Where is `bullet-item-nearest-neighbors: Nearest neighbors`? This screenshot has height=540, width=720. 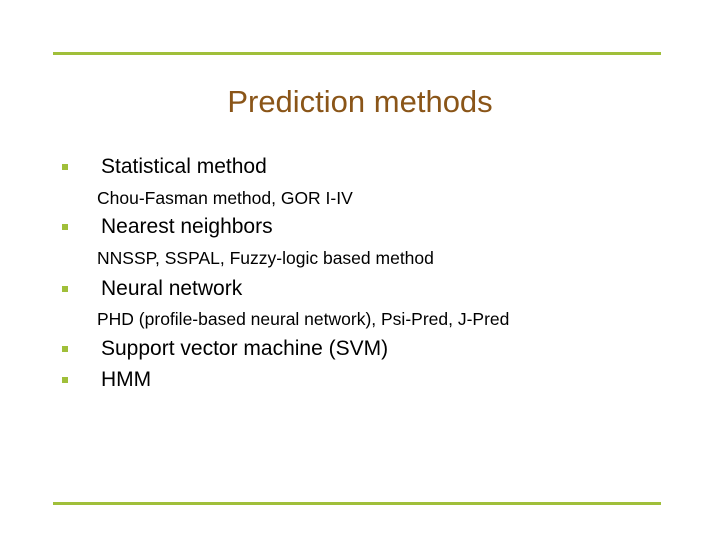
bullet-item-nearest-neighbors: Nearest neighbors is located at coordinates (187, 226).